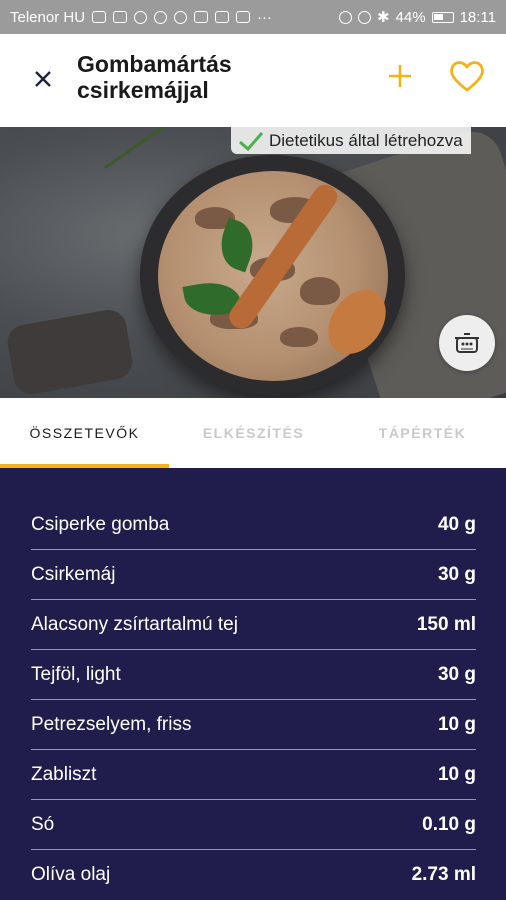  I want to click on carrier-label: Telenor HU, so click(48, 17).